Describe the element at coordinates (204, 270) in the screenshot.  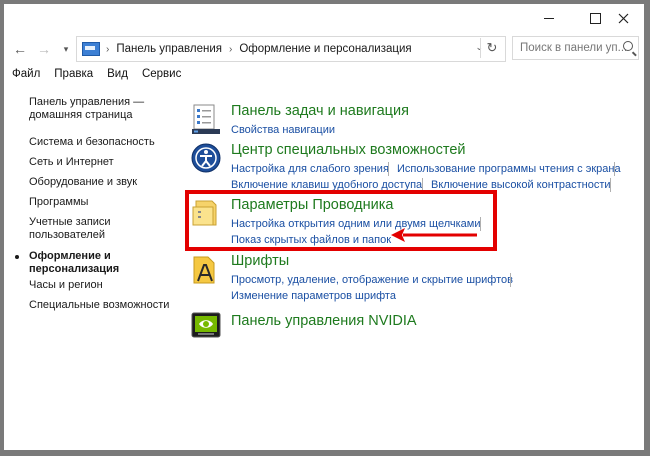
I see `fonts-icon` at that location.